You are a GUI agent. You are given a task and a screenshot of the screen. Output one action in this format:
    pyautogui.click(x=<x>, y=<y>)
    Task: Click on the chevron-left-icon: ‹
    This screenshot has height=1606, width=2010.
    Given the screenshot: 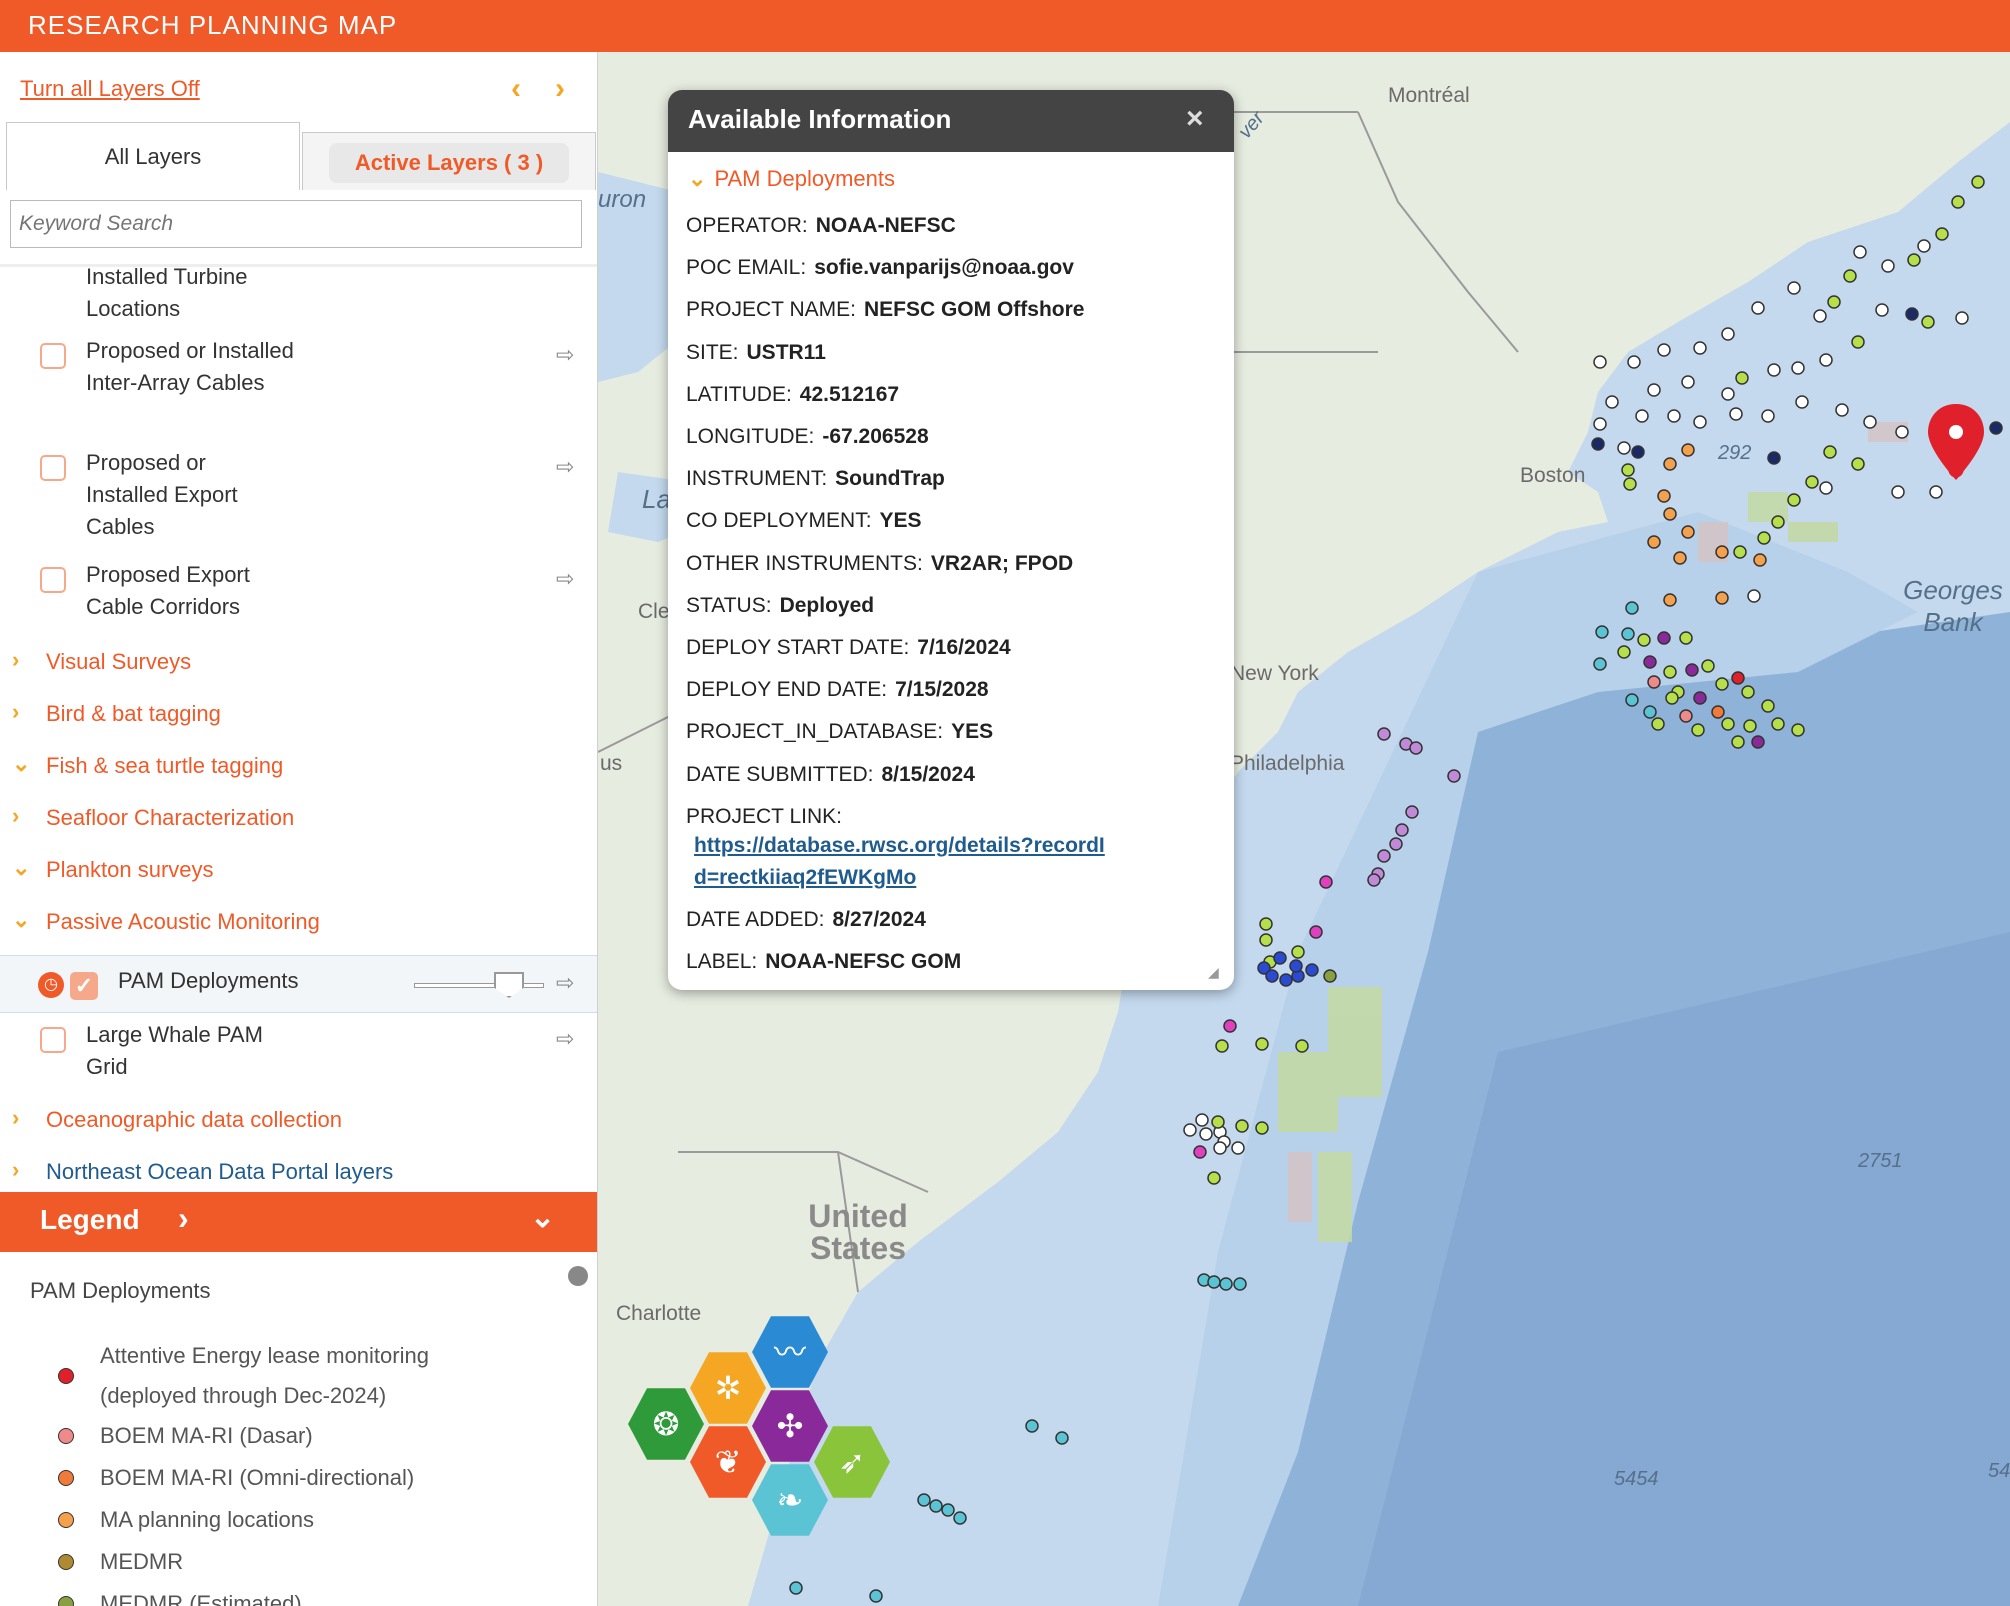 What is the action you would take?
    pyautogui.click(x=516, y=89)
    